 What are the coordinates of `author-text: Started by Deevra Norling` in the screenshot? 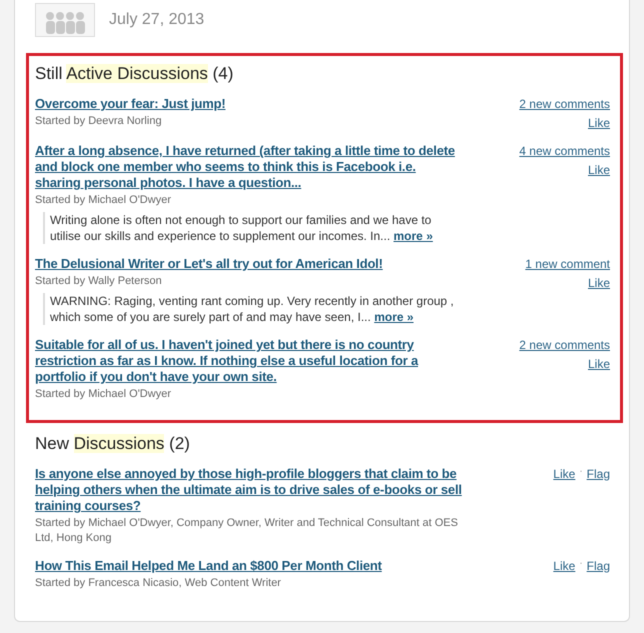 It's located at (99, 121).